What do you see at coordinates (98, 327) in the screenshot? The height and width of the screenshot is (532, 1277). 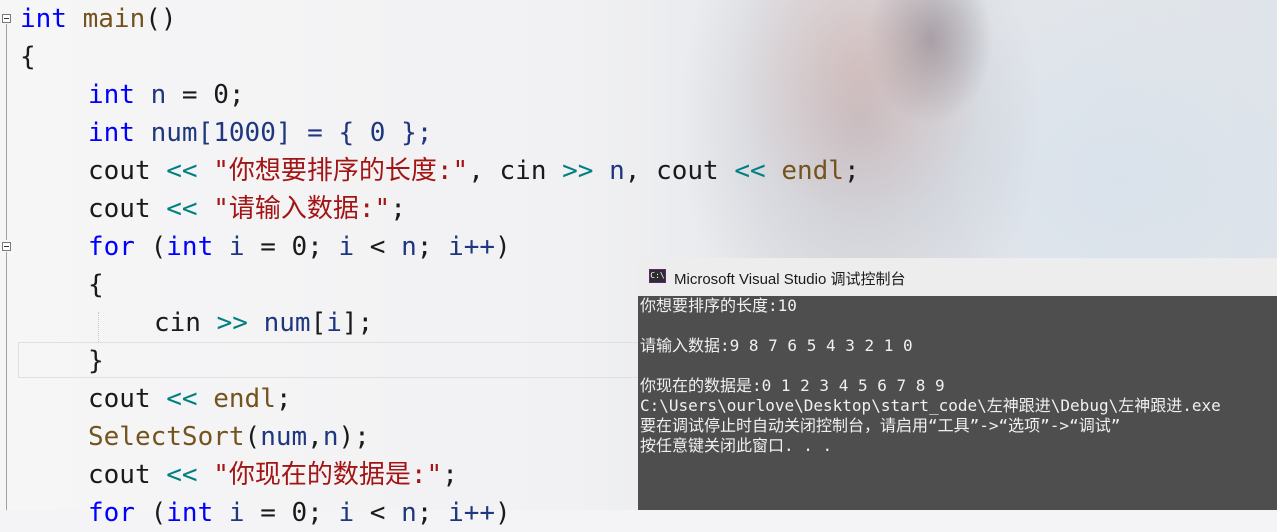 I see `indent-guide` at bounding box center [98, 327].